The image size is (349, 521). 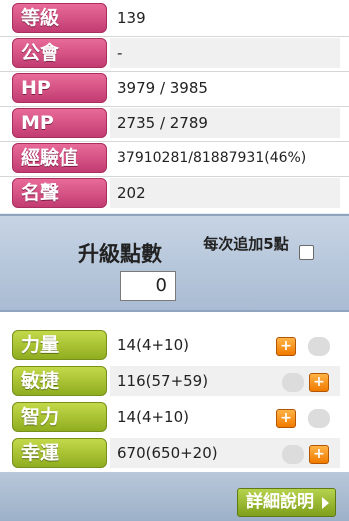 I want to click on stat-label-guild: 公會, so click(x=59, y=53).